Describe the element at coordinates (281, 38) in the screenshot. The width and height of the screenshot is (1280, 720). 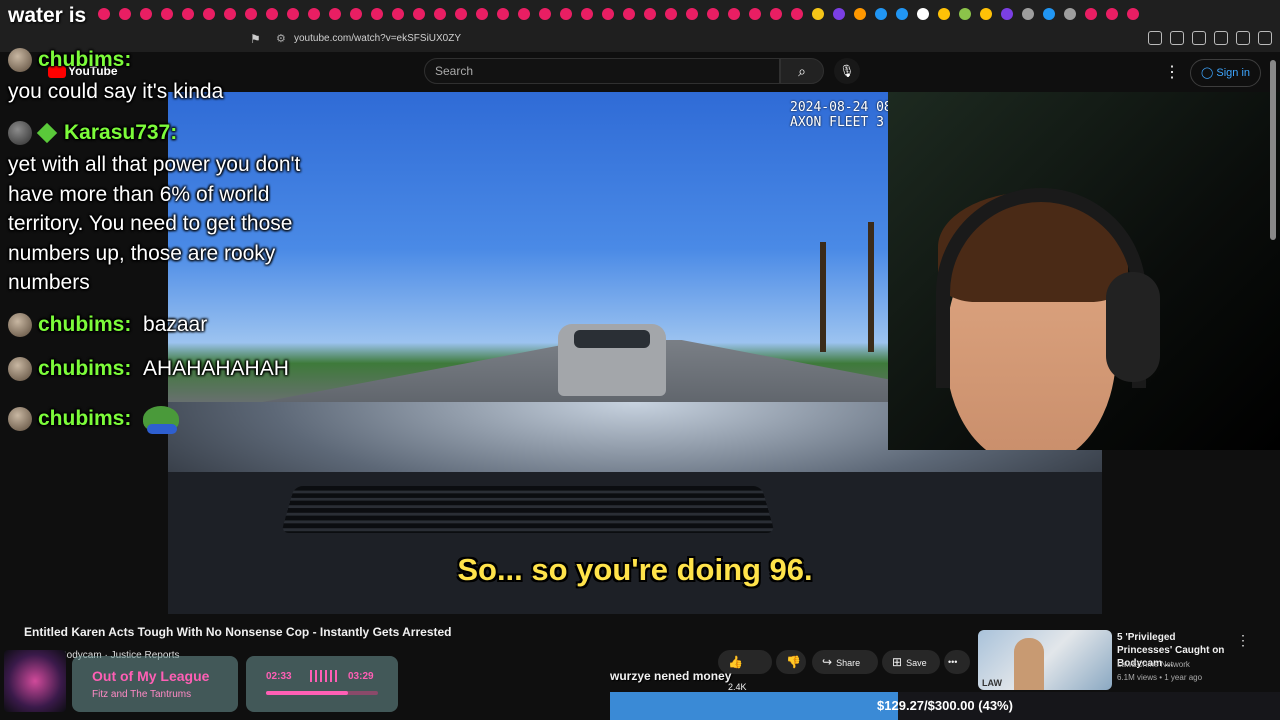
I see `site-info-icon: ⚙` at that location.